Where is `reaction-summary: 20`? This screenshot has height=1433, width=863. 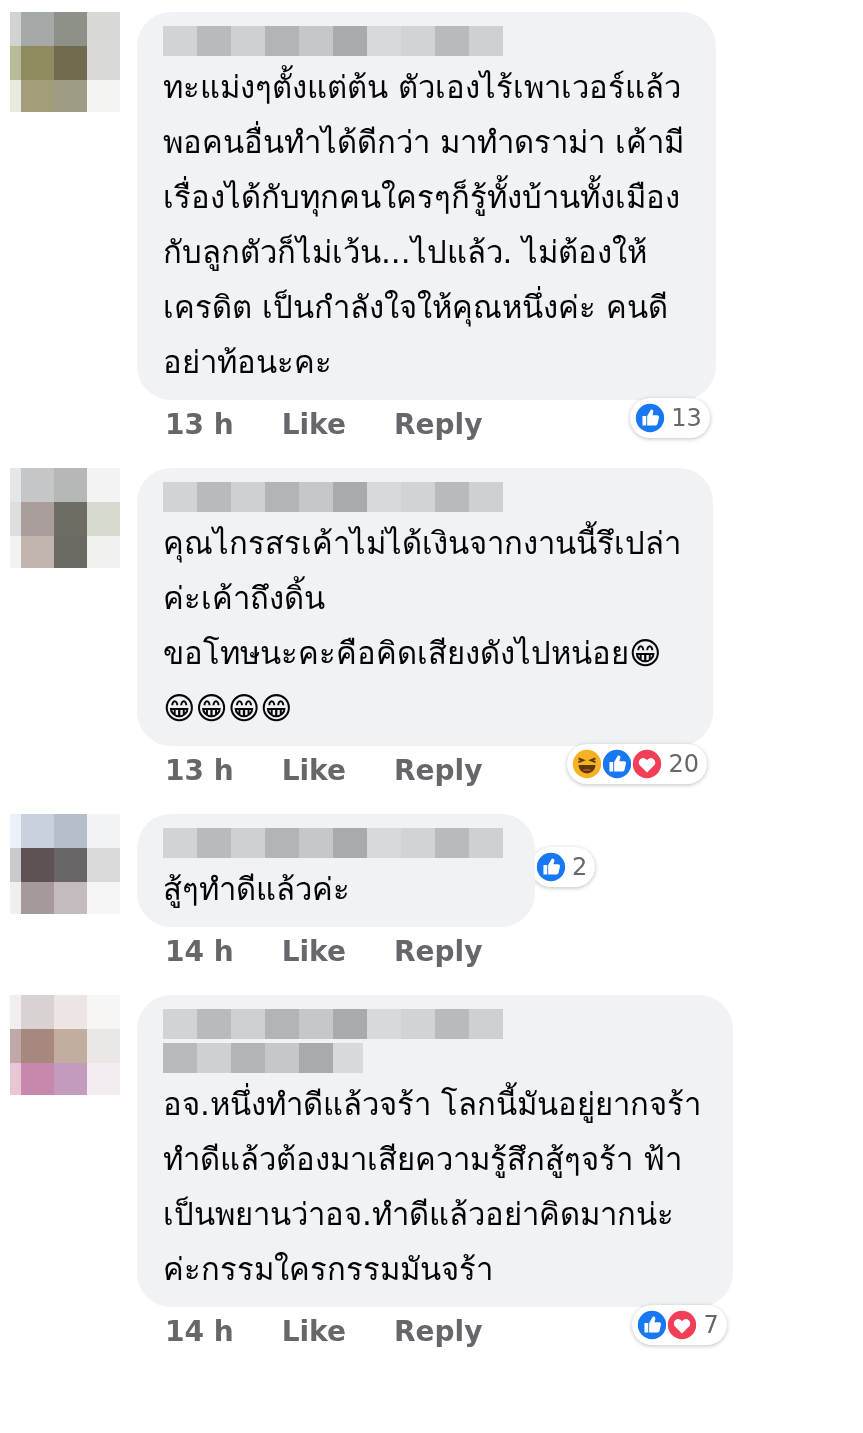 reaction-summary: 20 is located at coordinates (637, 764).